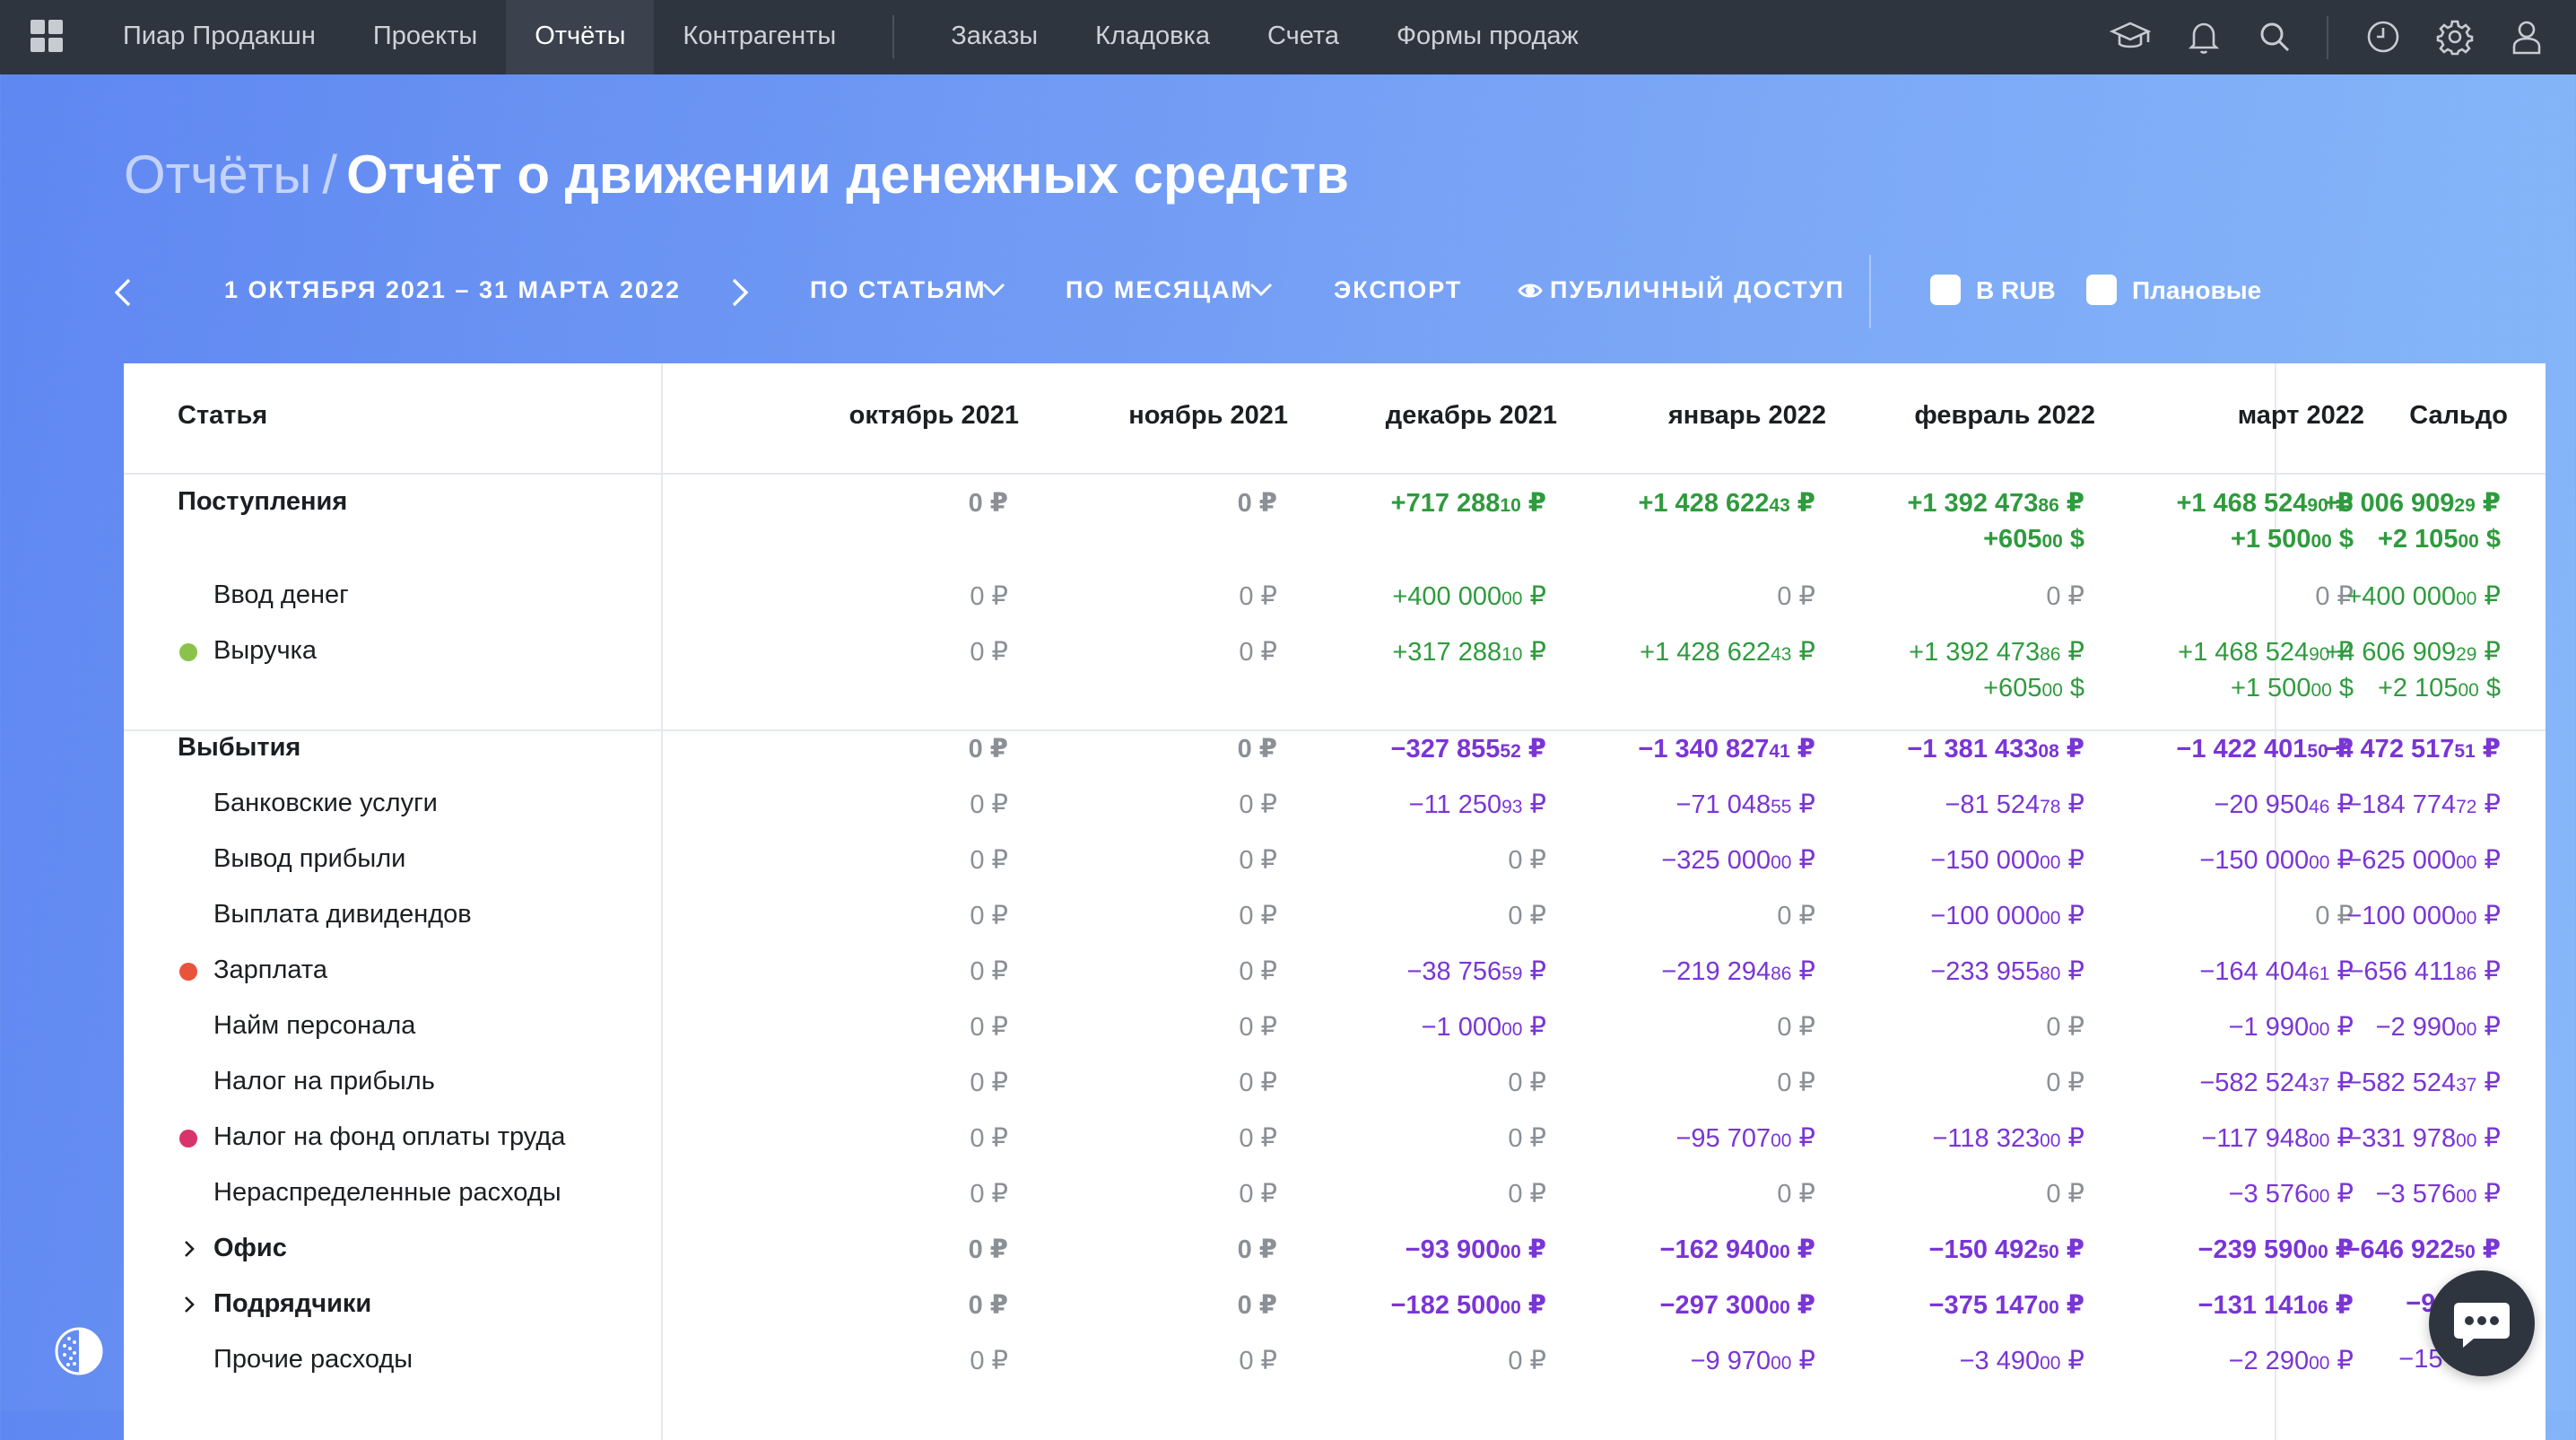 The height and width of the screenshot is (1440, 2576). I want to click on nav-item-contractors: Контрагенты, so click(759, 37).